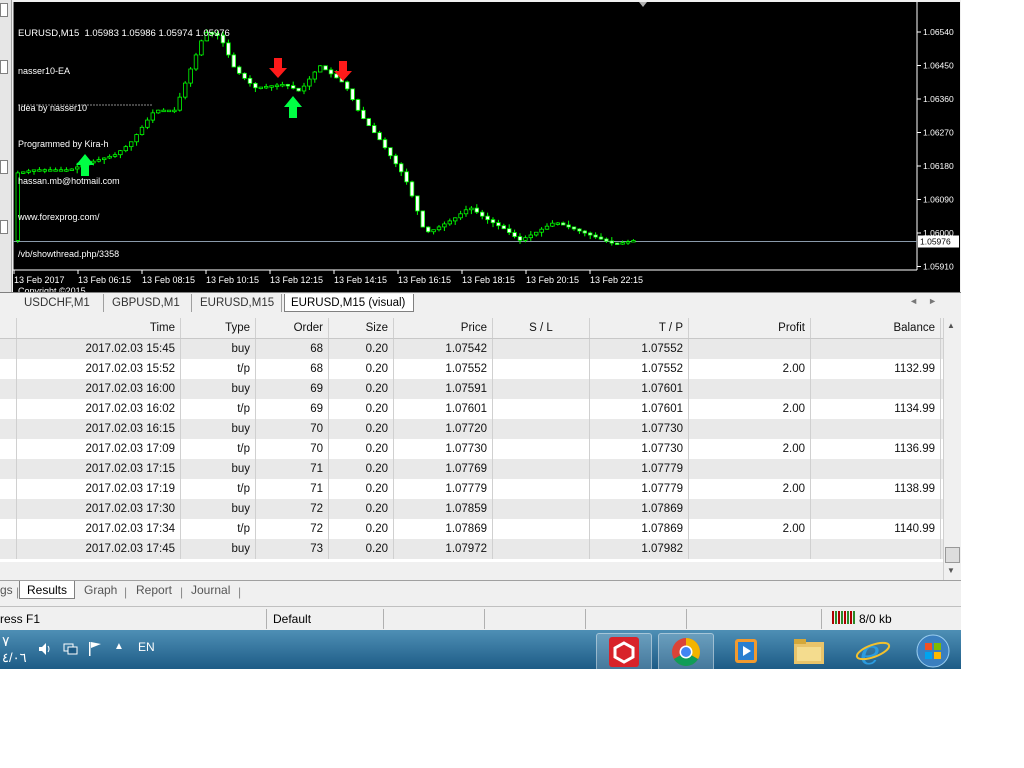  Describe the element at coordinates (809, 651) in the screenshot. I see `folder-icon` at that location.